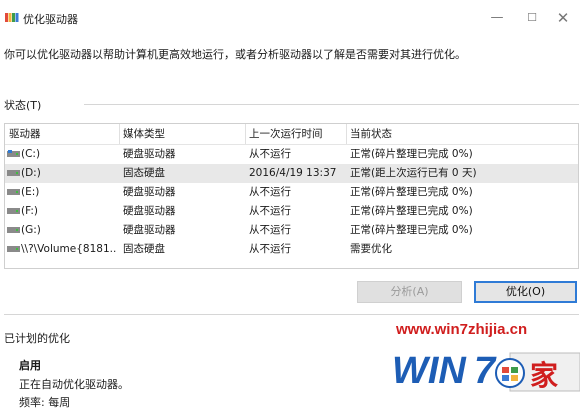 The width and height of the screenshot is (582, 410). What do you see at coordinates (497, 18) in the screenshot?
I see `minimize-button: —` at bounding box center [497, 18].